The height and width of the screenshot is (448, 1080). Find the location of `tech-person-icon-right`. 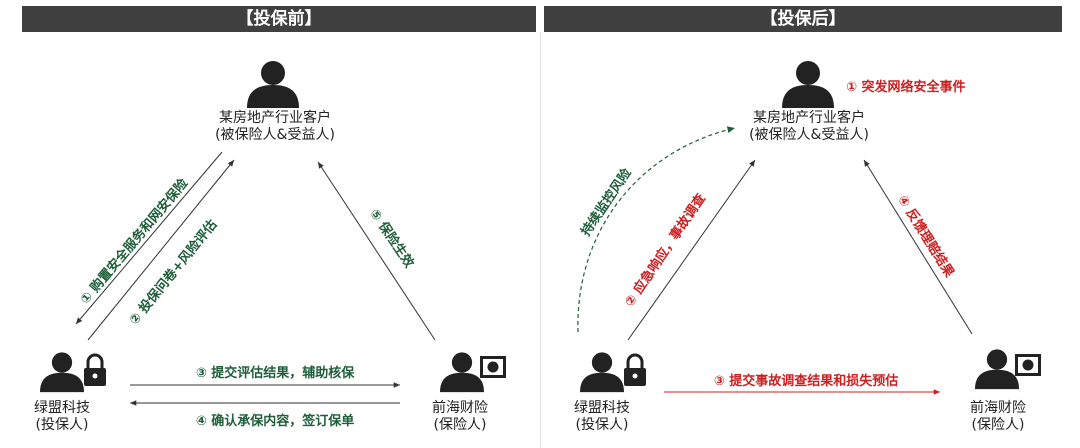

tech-person-icon-right is located at coordinates (602, 372).